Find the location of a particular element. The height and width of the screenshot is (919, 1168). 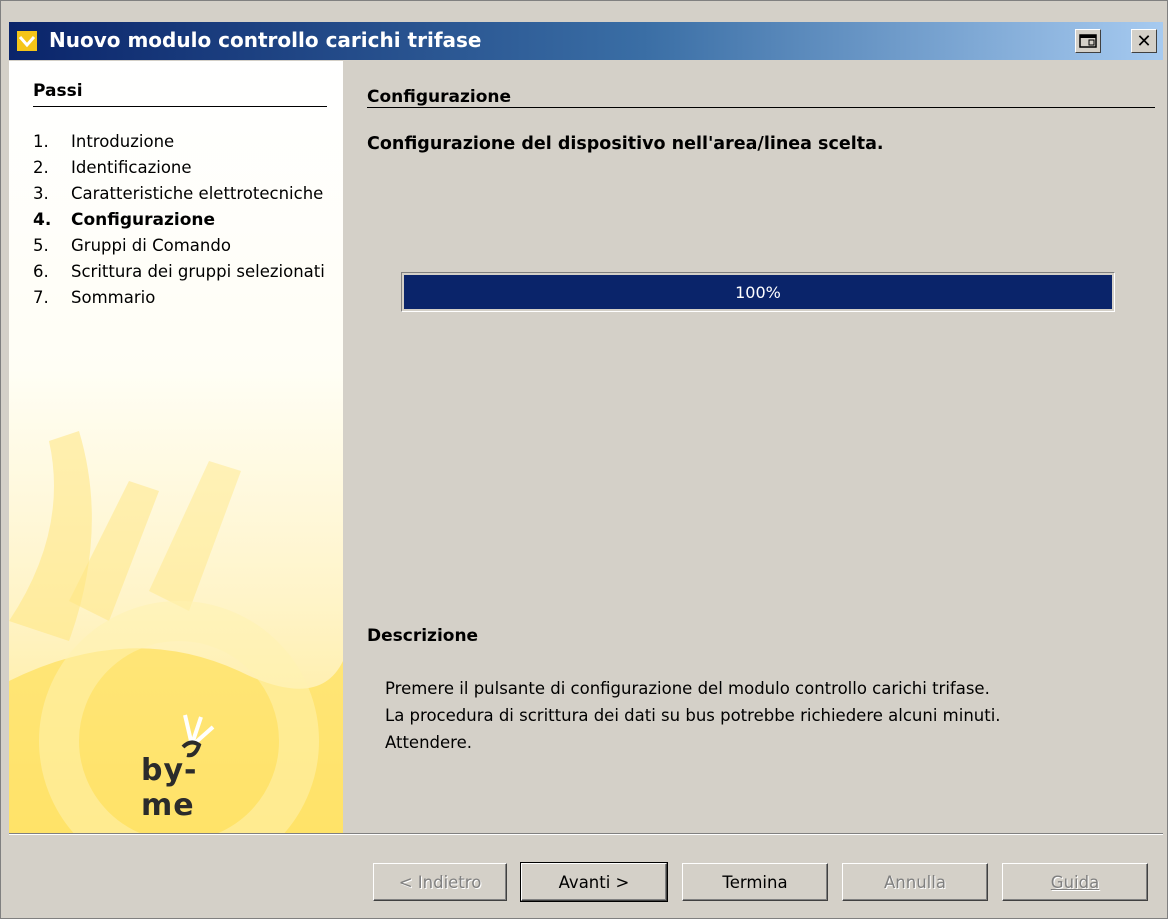

progress-label: 100% is located at coordinates (758, 292).